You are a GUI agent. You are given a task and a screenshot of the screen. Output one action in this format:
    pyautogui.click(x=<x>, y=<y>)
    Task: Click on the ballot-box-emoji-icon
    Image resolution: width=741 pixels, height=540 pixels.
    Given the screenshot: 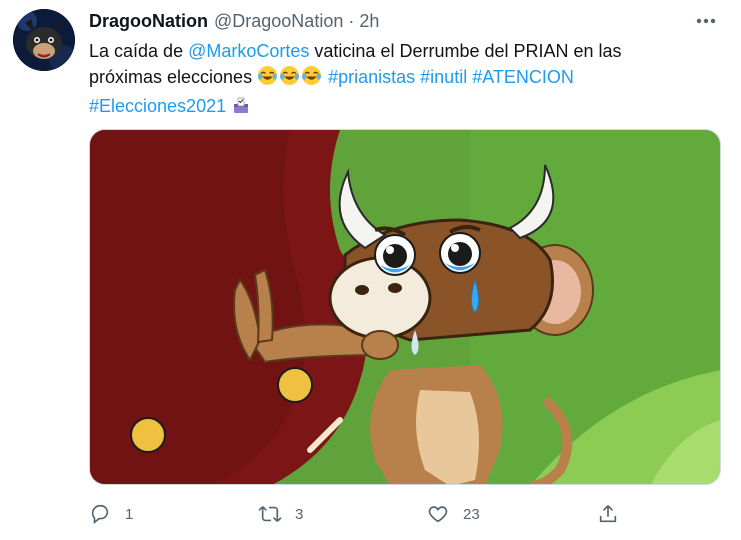 What is the action you would take?
    pyautogui.click(x=241, y=108)
    